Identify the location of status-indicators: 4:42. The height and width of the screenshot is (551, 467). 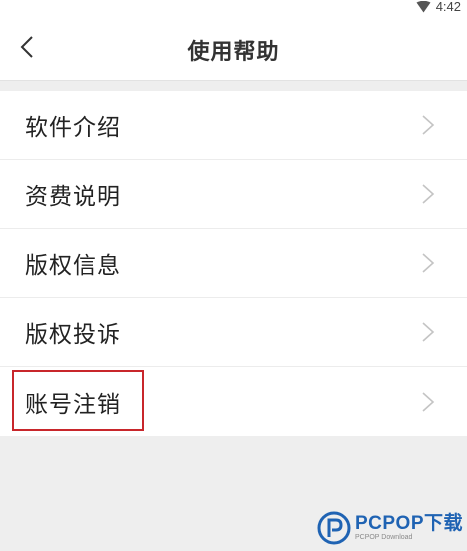
(438, 7).